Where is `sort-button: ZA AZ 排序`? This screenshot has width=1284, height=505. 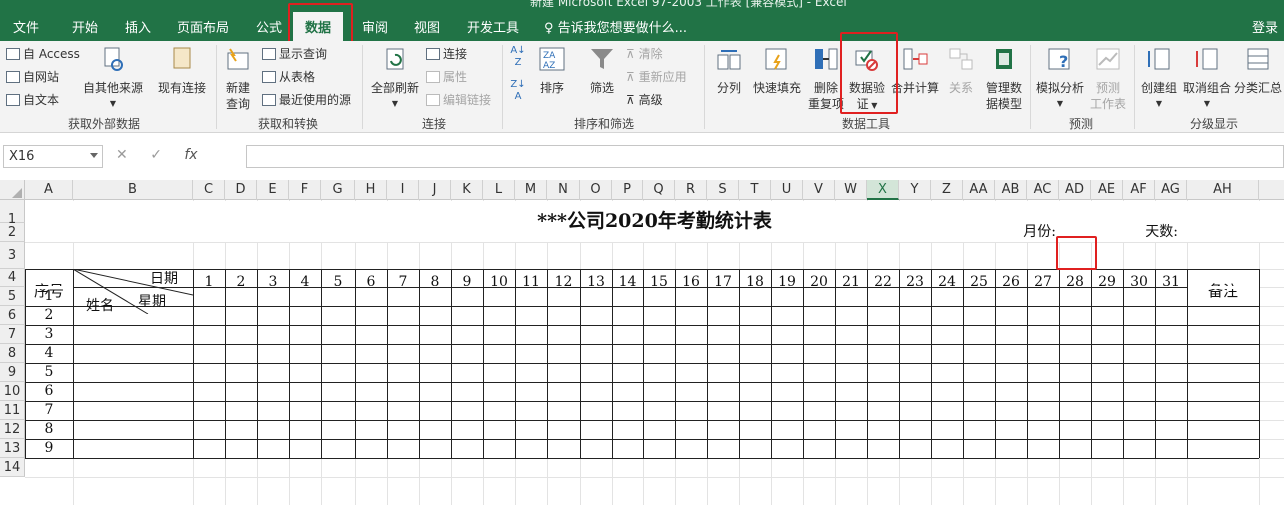
sort-button: ZA AZ 排序 is located at coordinates (552, 70).